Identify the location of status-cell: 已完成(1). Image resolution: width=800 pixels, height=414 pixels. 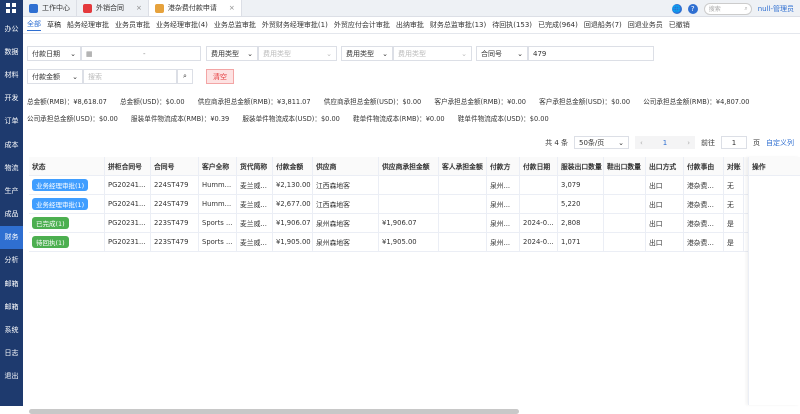
(67, 223).